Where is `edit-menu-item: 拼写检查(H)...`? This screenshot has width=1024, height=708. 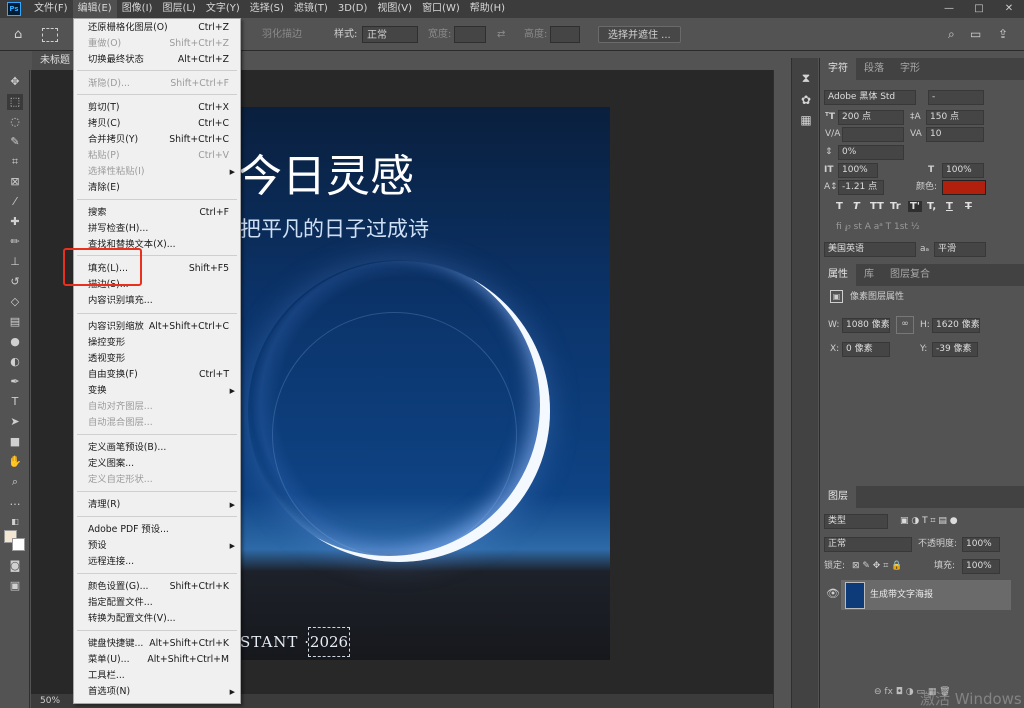 edit-menu-item: 拼写检查(H)... is located at coordinates (157, 229).